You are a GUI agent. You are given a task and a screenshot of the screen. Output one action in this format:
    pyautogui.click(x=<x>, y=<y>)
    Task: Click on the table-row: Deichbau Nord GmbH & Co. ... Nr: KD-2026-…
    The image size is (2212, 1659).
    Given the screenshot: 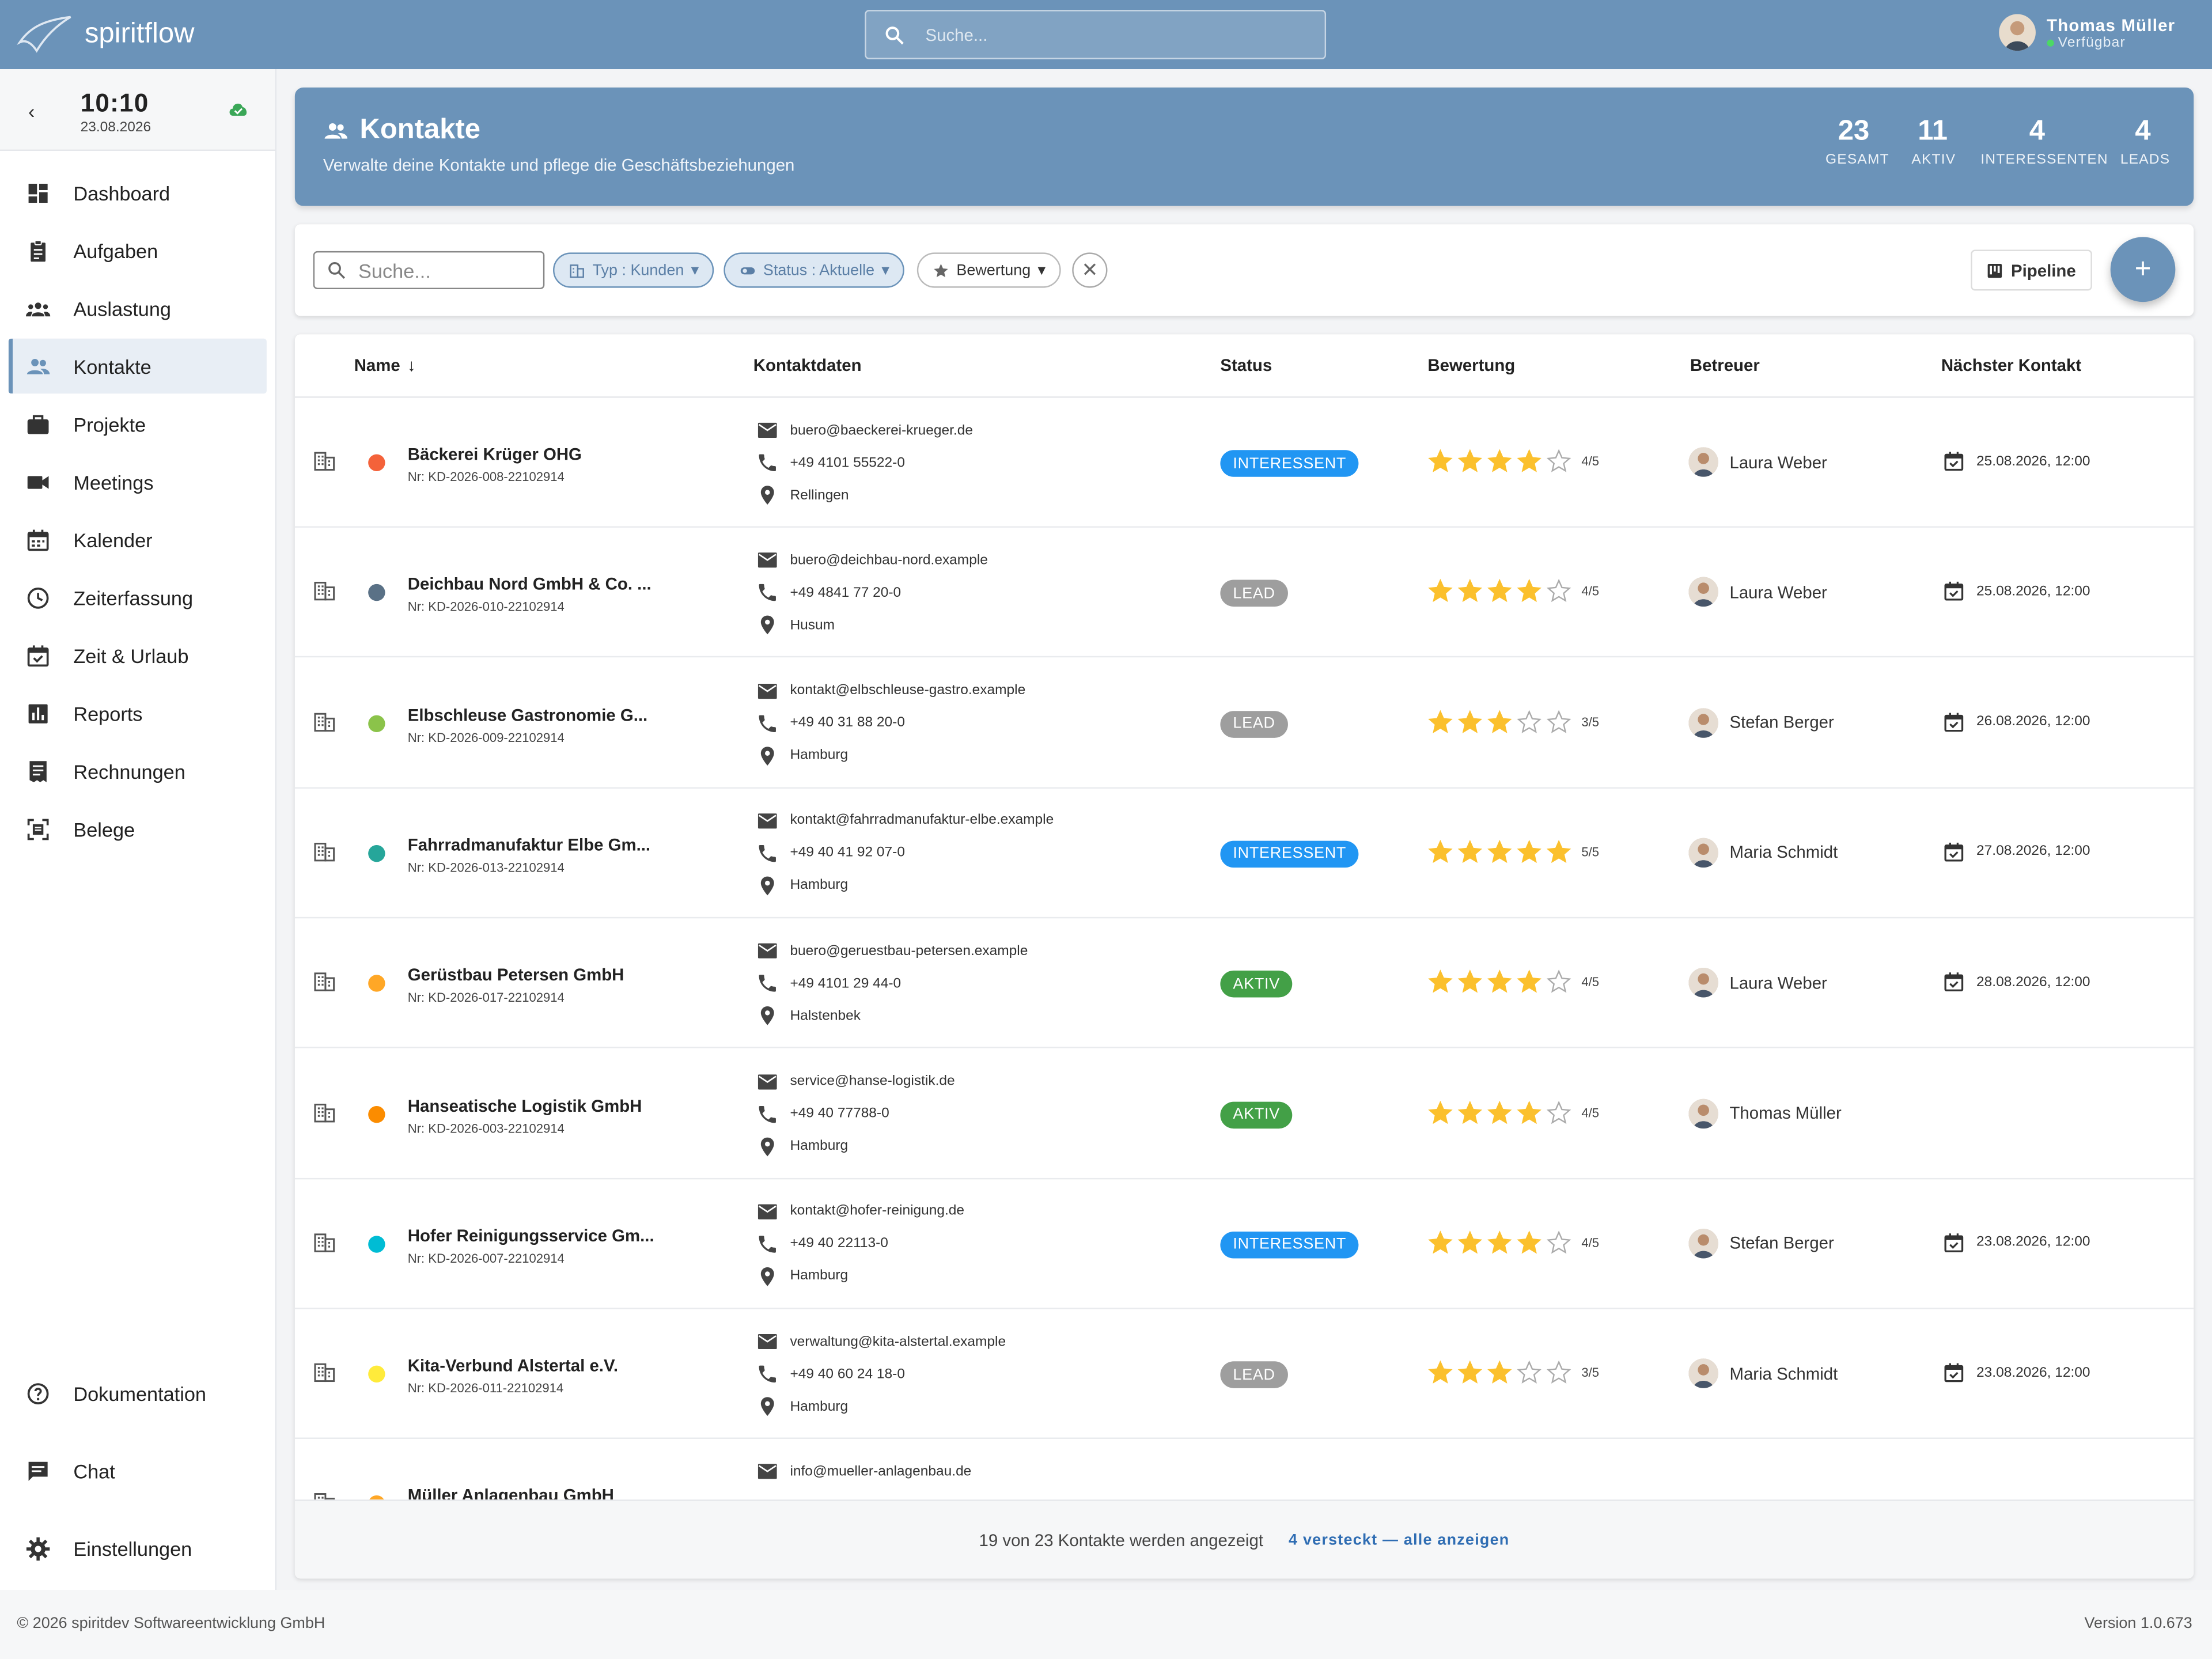 What is the action you would take?
    pyautogui.click(x=1244, y=593)
    